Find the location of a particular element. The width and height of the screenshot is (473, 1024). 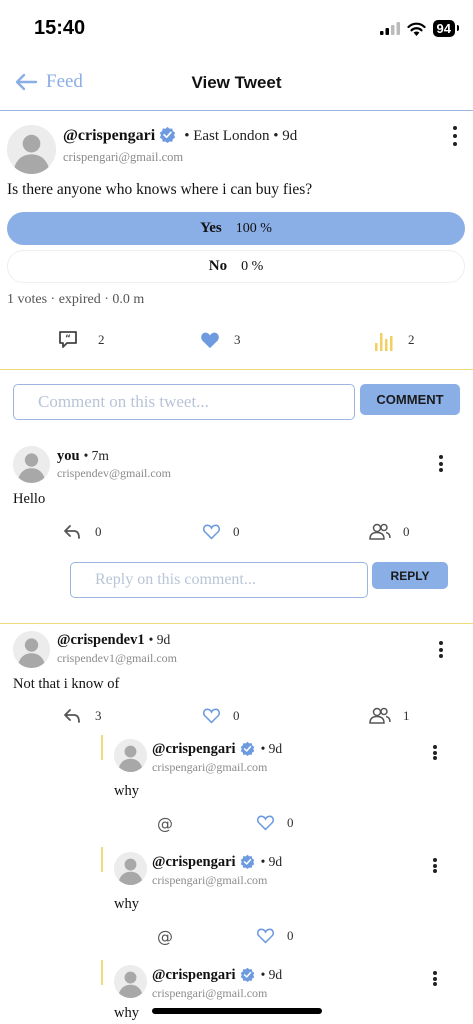

poll-option-yes: Yes 100 % is located at coordinates (236, 228).